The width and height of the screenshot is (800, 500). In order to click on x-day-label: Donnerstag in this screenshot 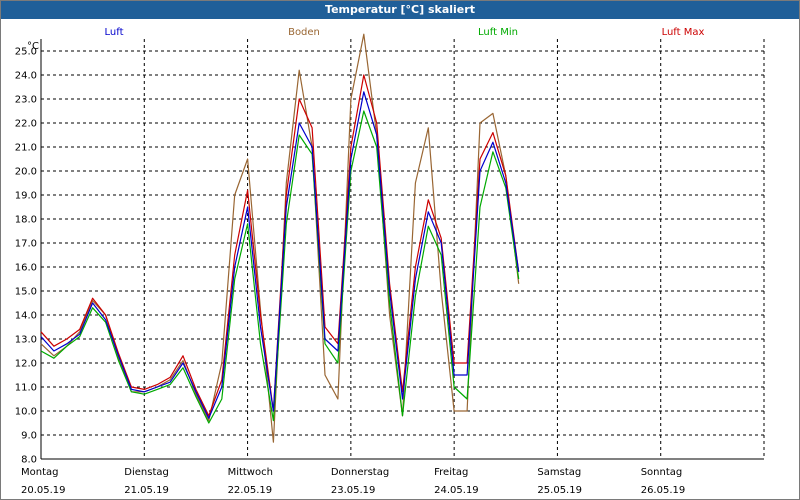, I will do `click(360, 472)`.